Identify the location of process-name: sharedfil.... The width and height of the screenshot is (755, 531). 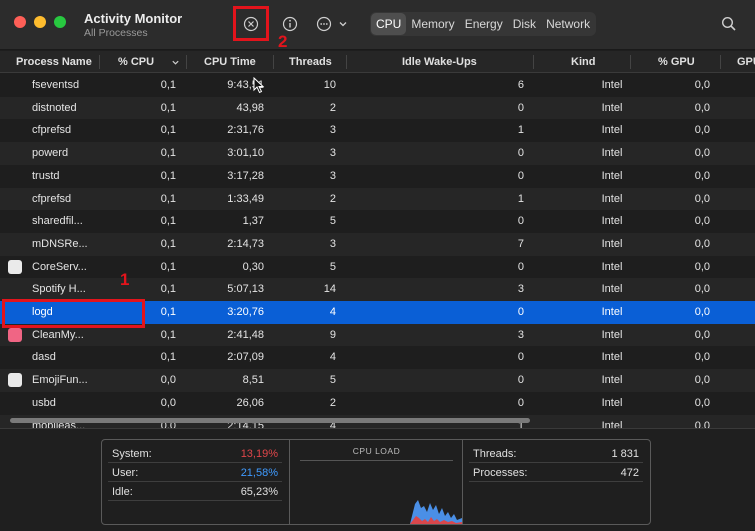
(57, 221).